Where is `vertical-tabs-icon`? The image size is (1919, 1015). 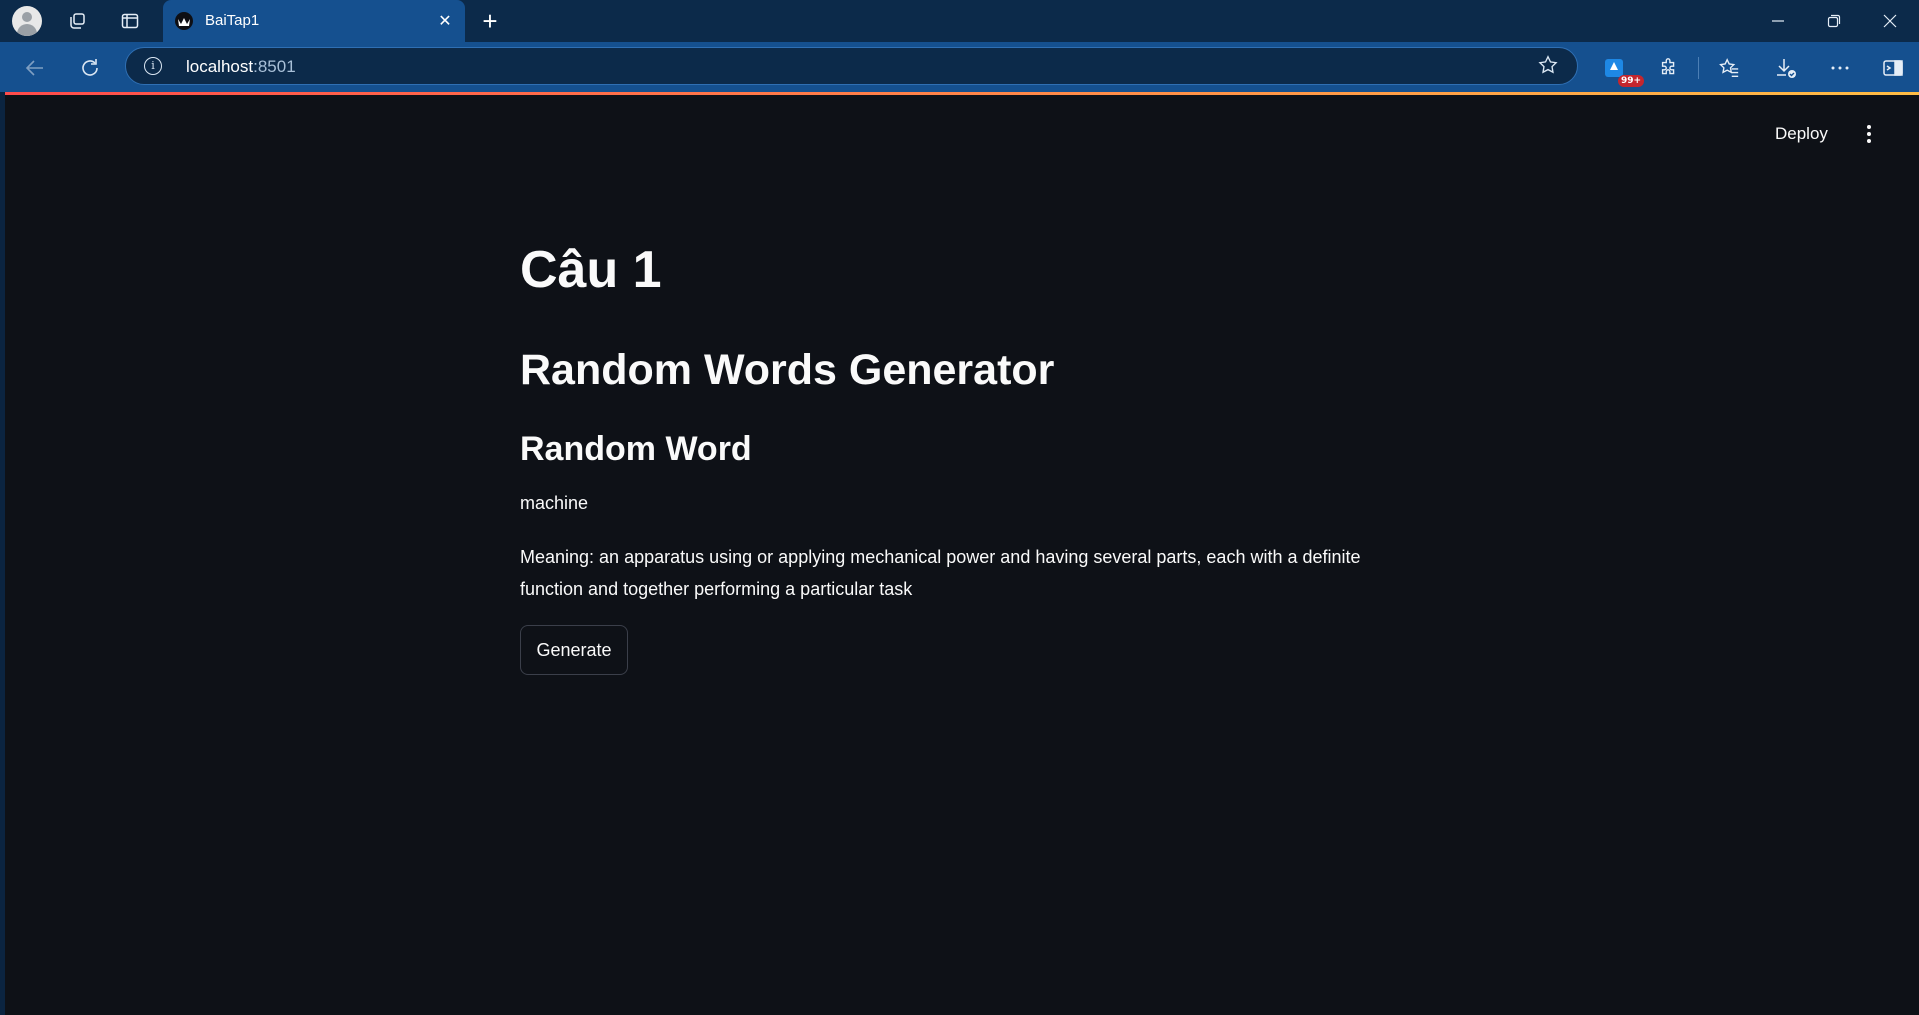 vertical-tabs-icon is located at coordinates (130, 21).